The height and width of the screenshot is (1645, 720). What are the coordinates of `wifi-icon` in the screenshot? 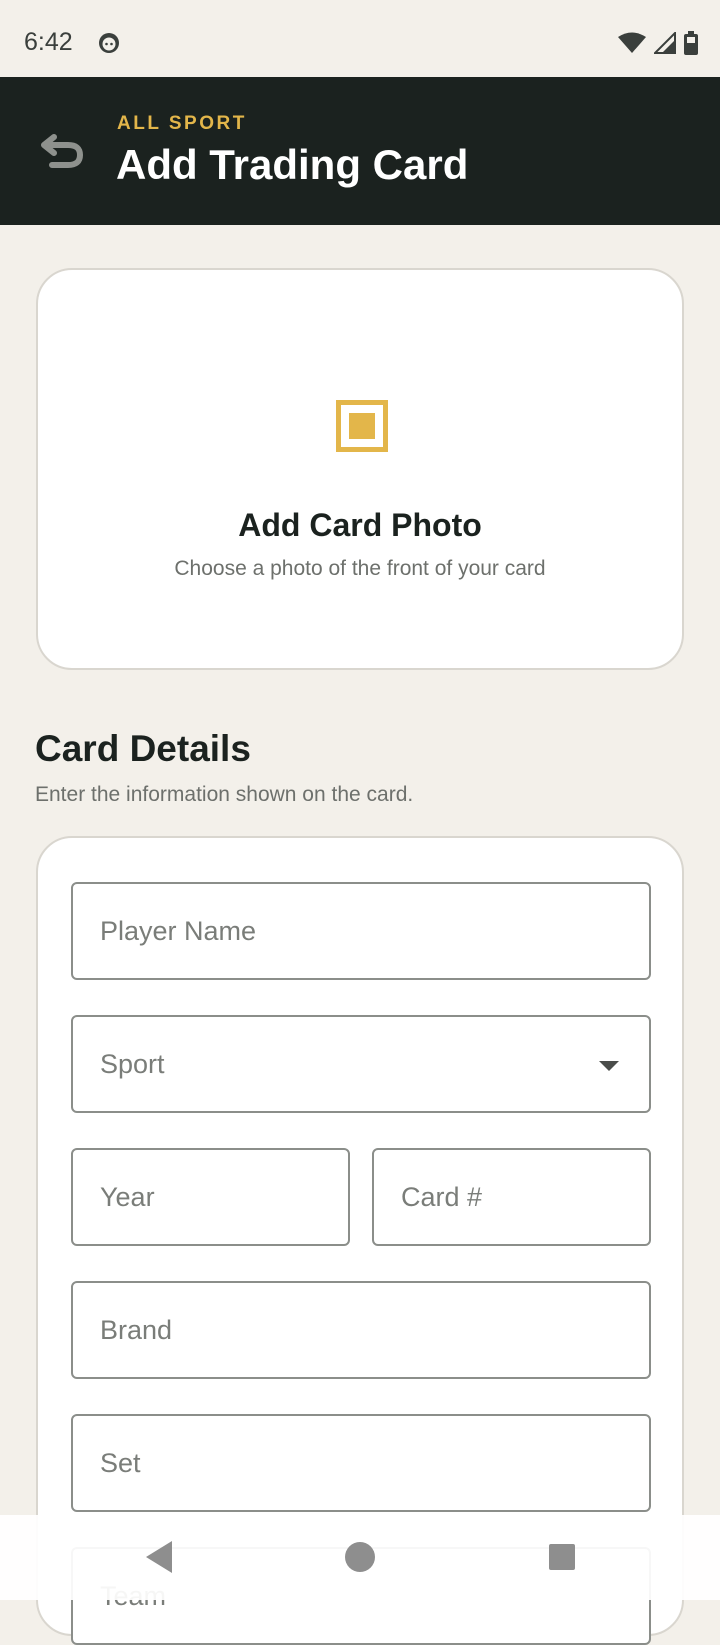 It's located at (632, 42).